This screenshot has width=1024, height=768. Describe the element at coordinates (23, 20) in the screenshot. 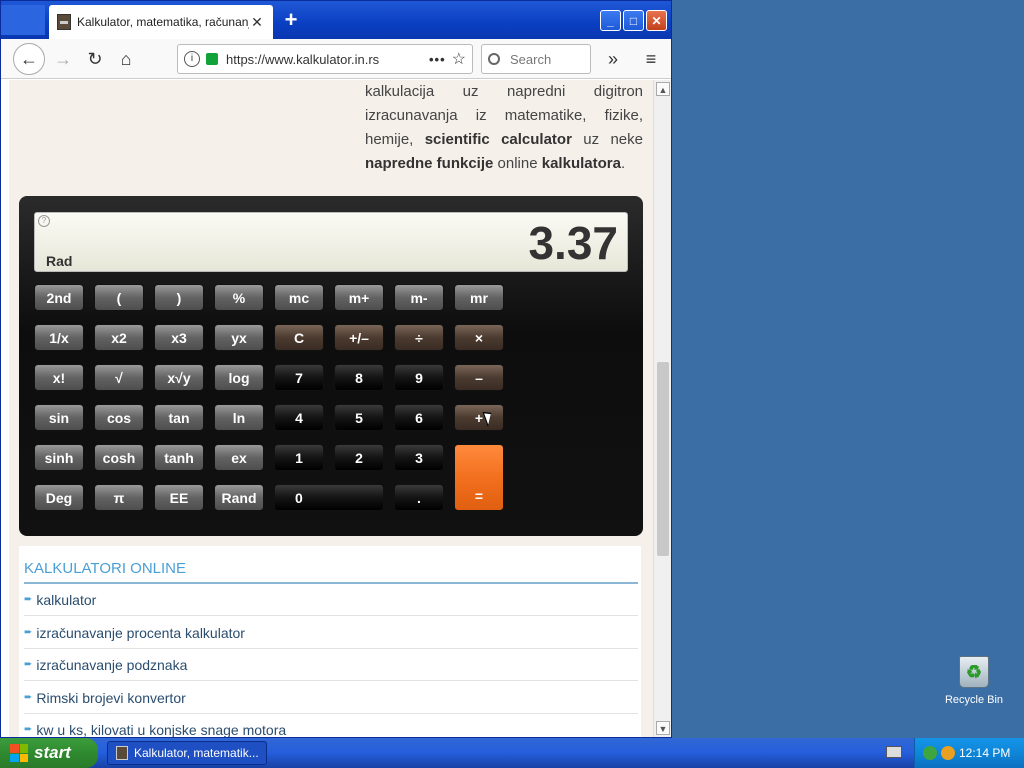

I see `tab-strip-left` at that location.